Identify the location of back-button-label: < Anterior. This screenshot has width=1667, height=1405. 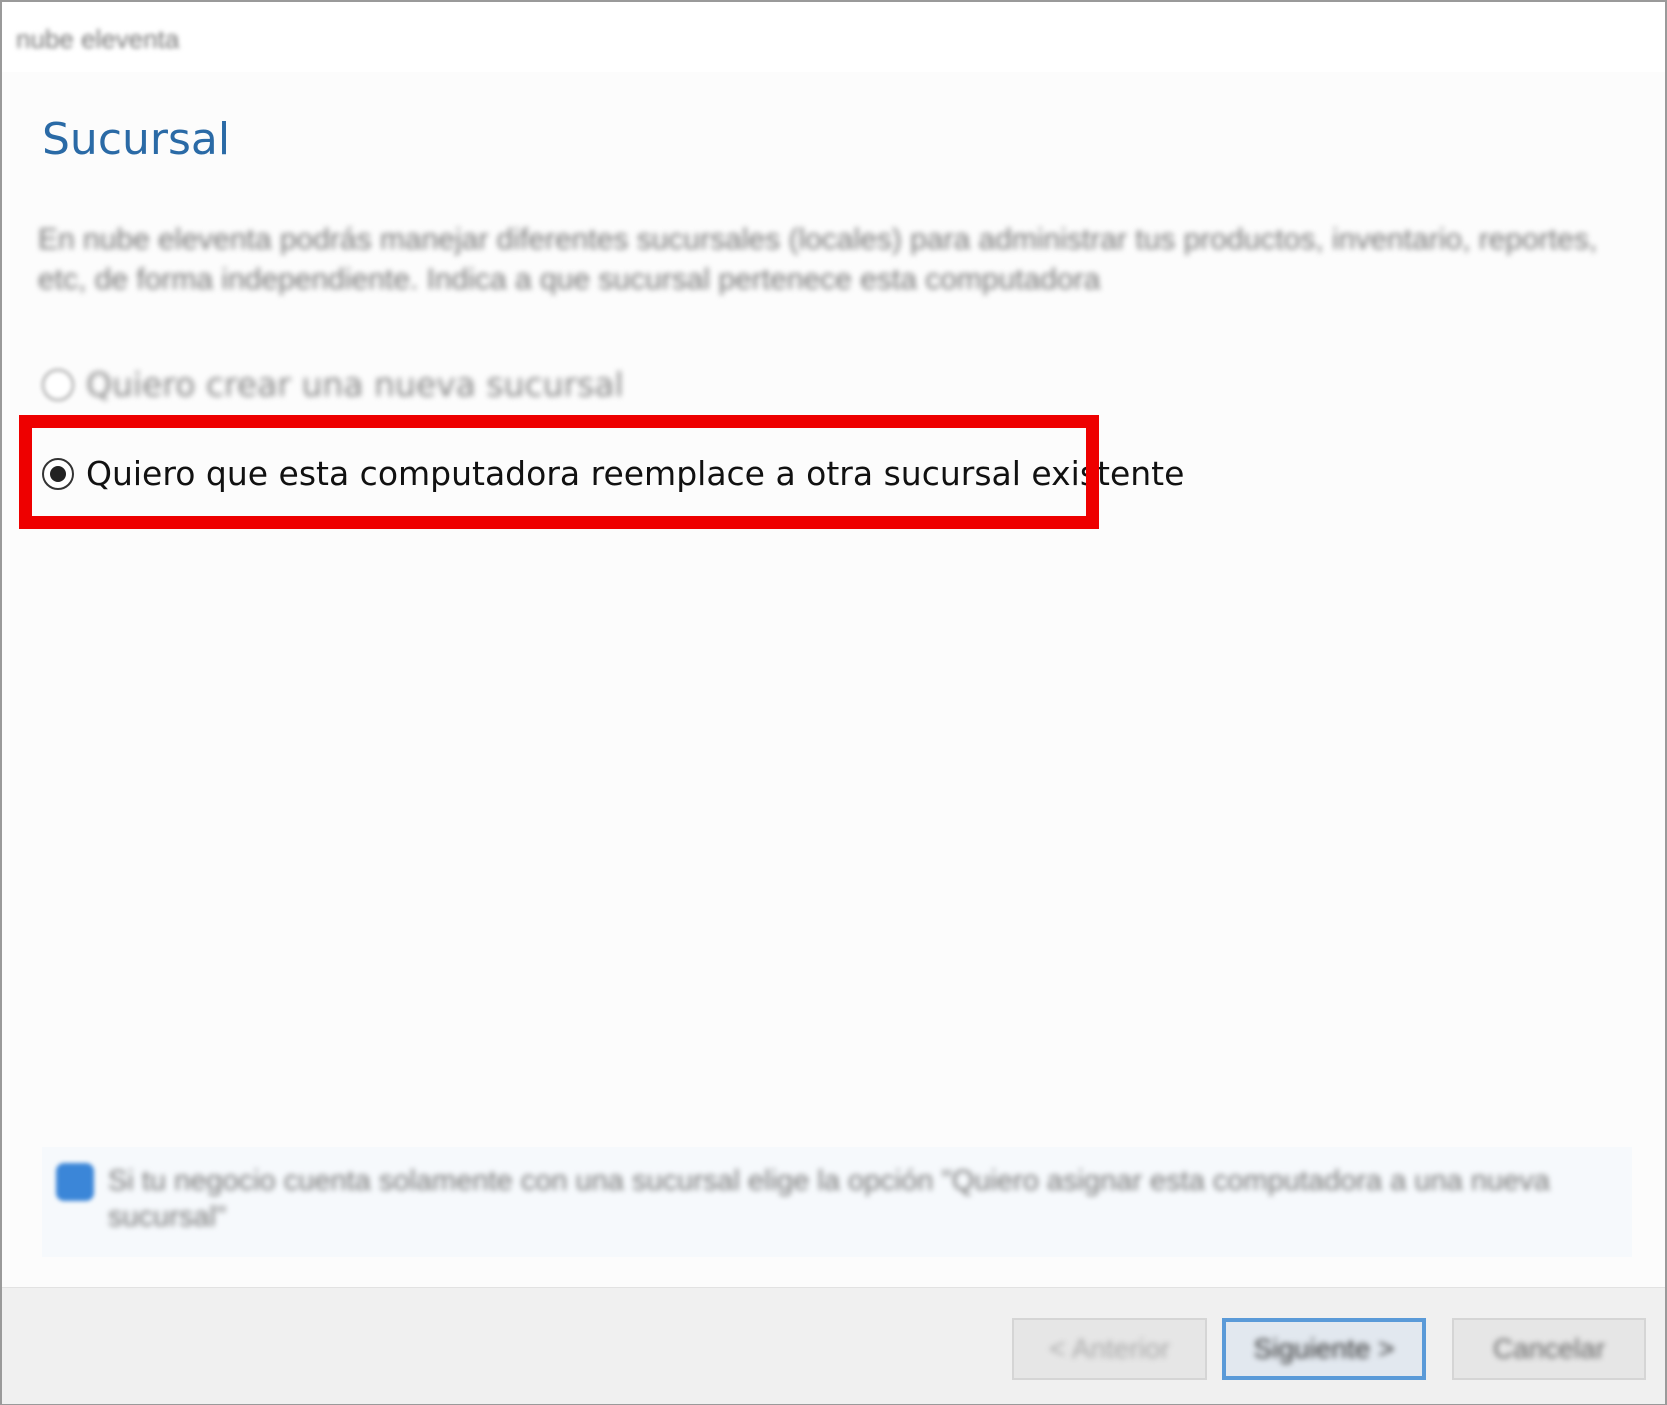
(1109, 1348).